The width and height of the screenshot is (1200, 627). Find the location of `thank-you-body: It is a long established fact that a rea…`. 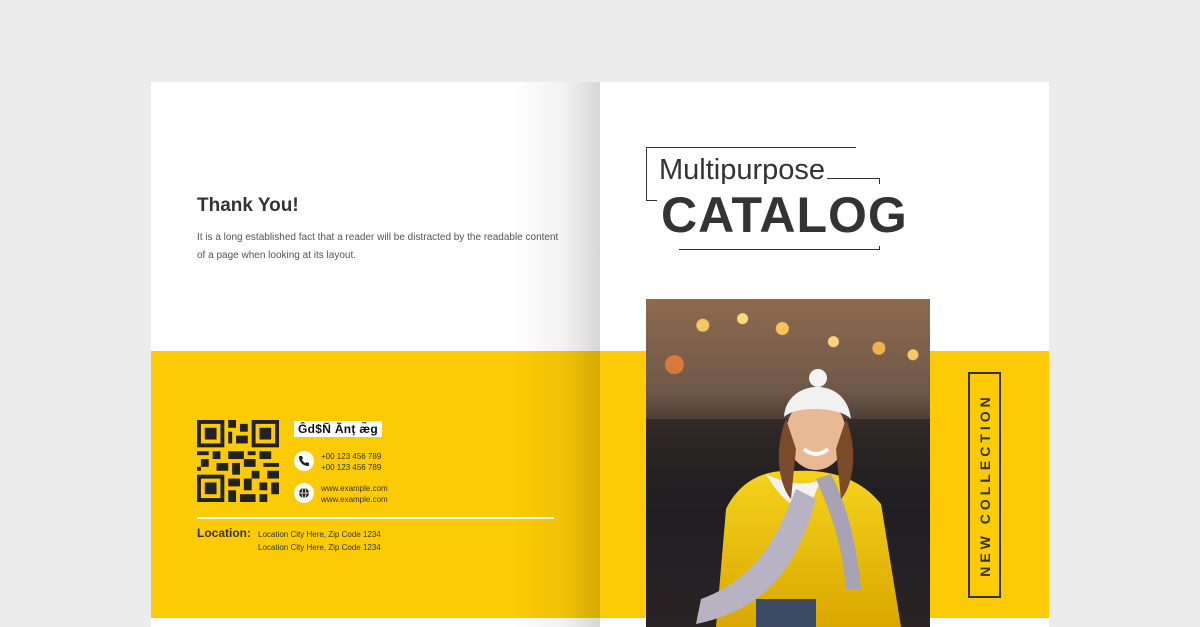

thank-you-body: It is a long established fact that a rea… is located at coordinates (378, 246).